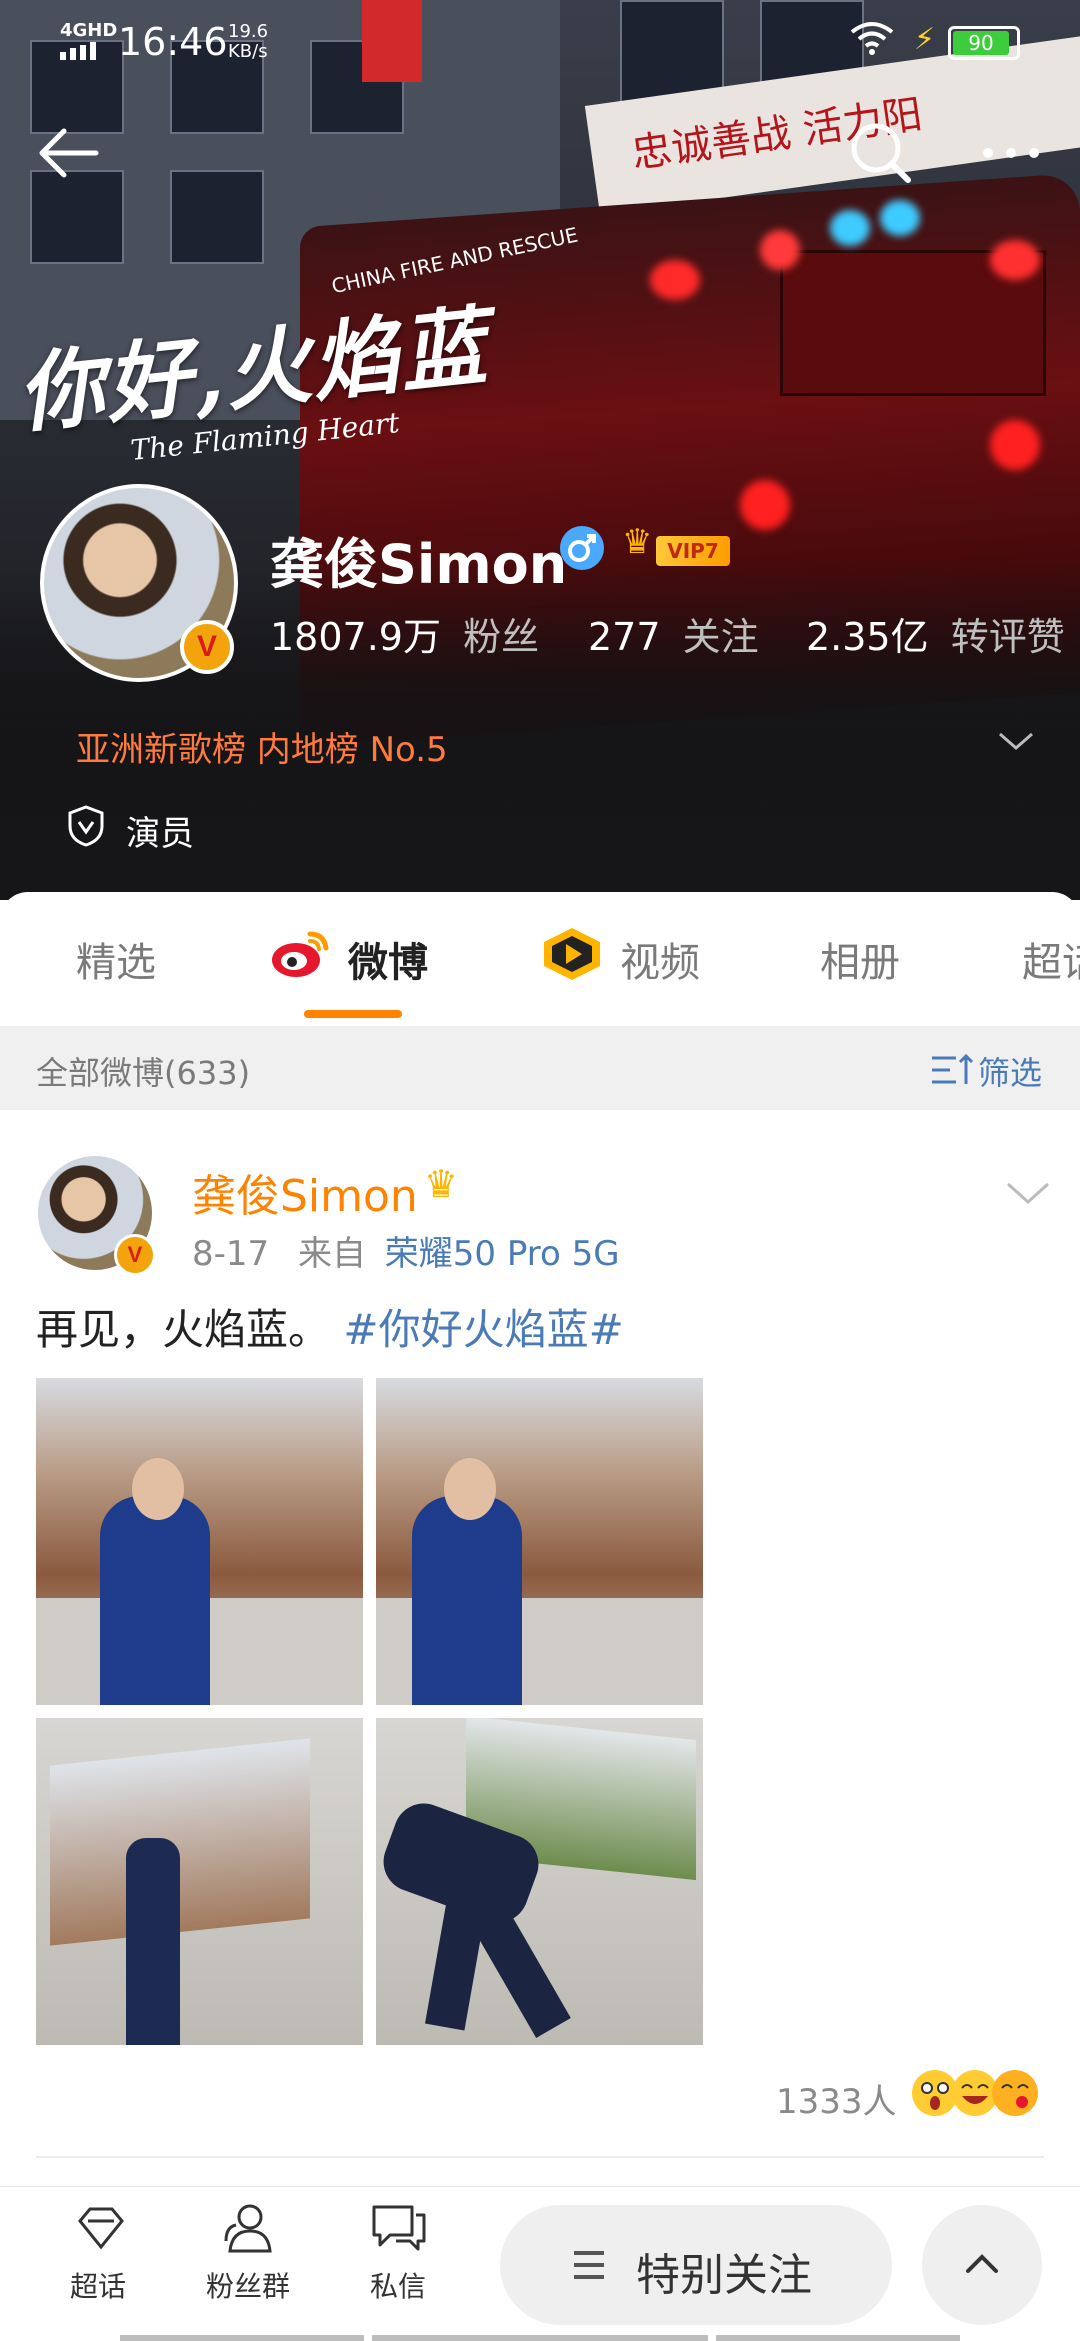 Image resolution: width=1080 pixels, height=2341 pixels. Describe the element at coordinates (388, 959) in the screenshot. I see `tab-weibo: 微博` at that location.